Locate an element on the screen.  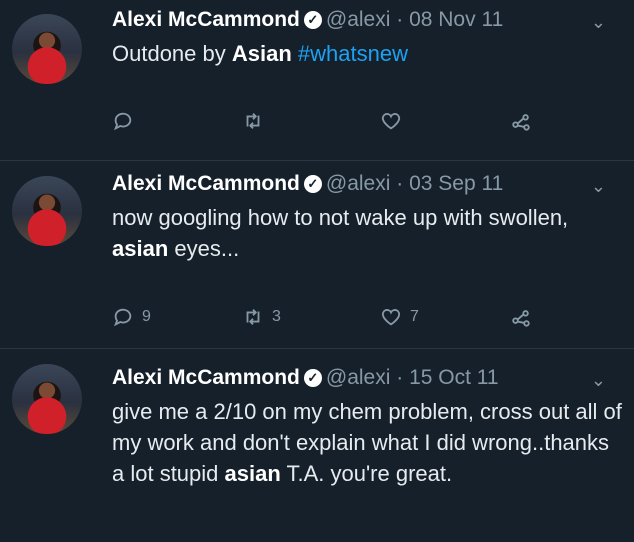
reply-button: 9 is located at coordinates (131, 317).